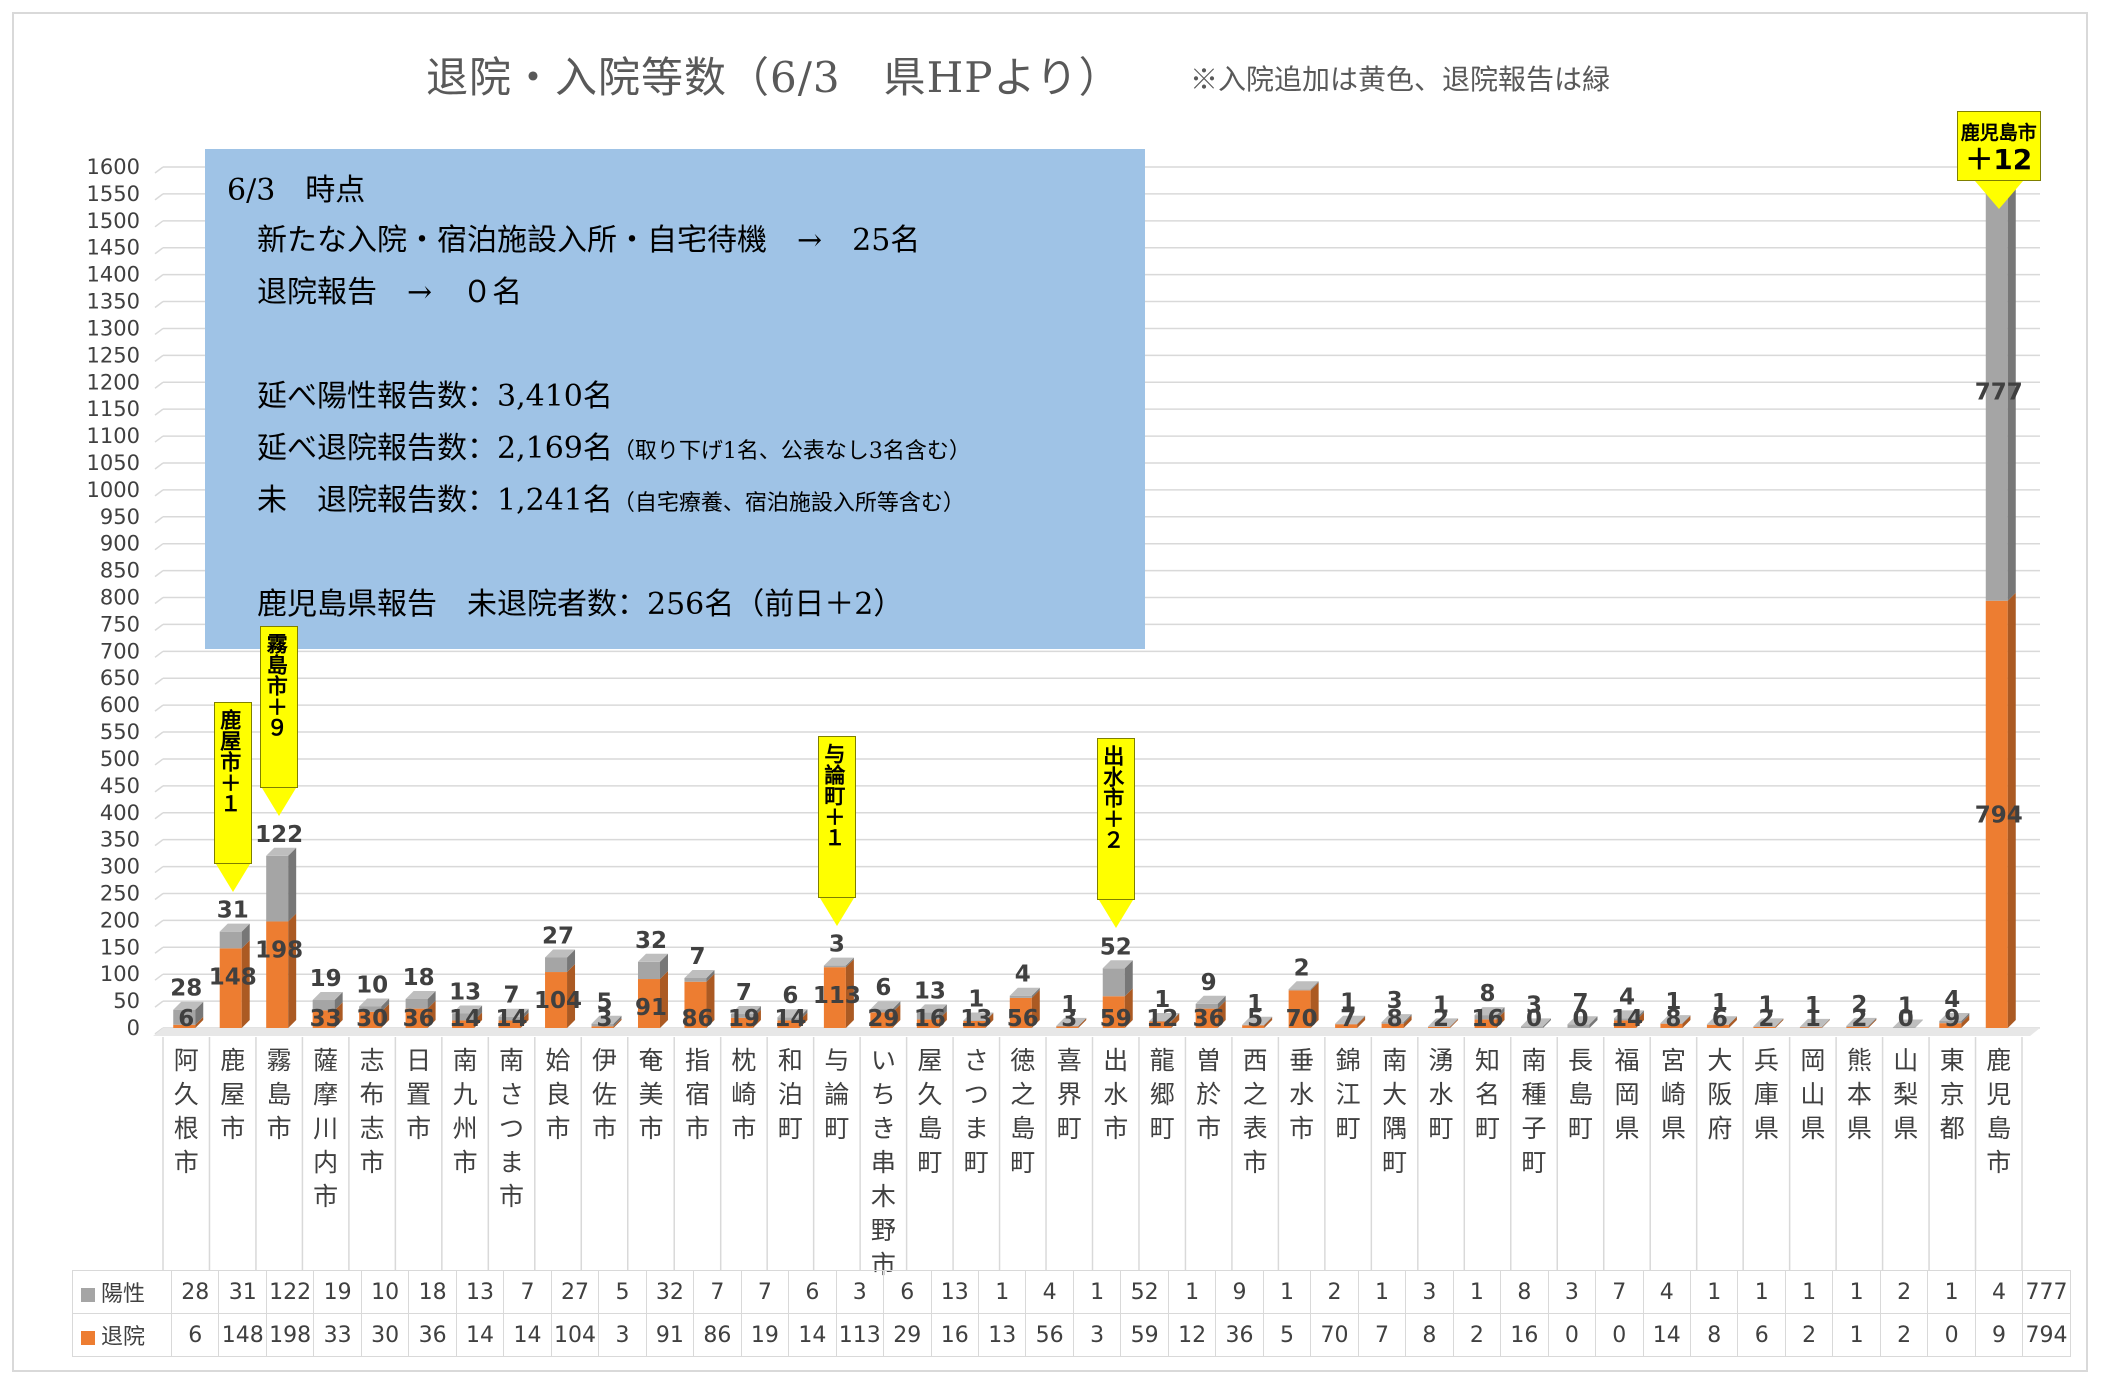 This screenshot has width=2106, height=1386. I want to click on data-label-positive: 3, so click(1534, 1005).